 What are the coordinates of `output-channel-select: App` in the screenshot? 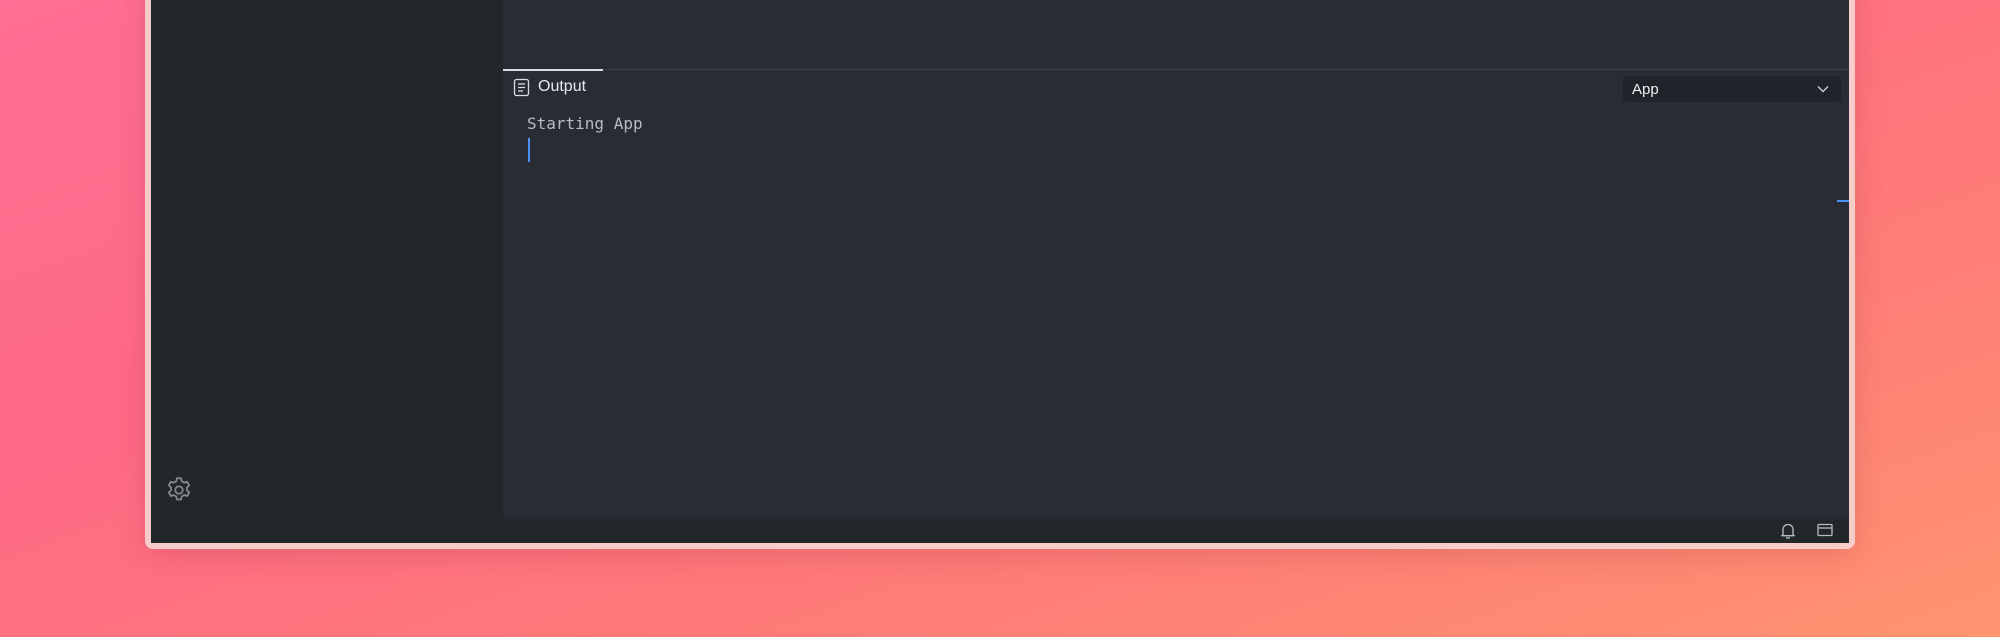 It's located at (1732, 89).